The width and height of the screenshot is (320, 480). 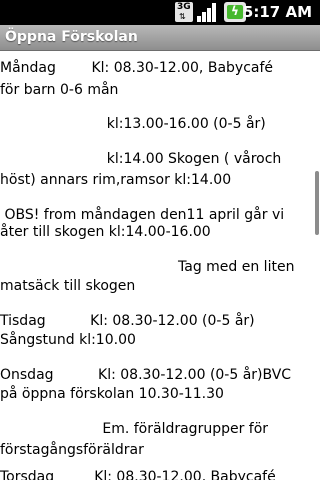 What do you see at coordinates (71, 37) in the screenshot?
I see `page-title: Öppna Förskolan` at bounding box center [71, 37].